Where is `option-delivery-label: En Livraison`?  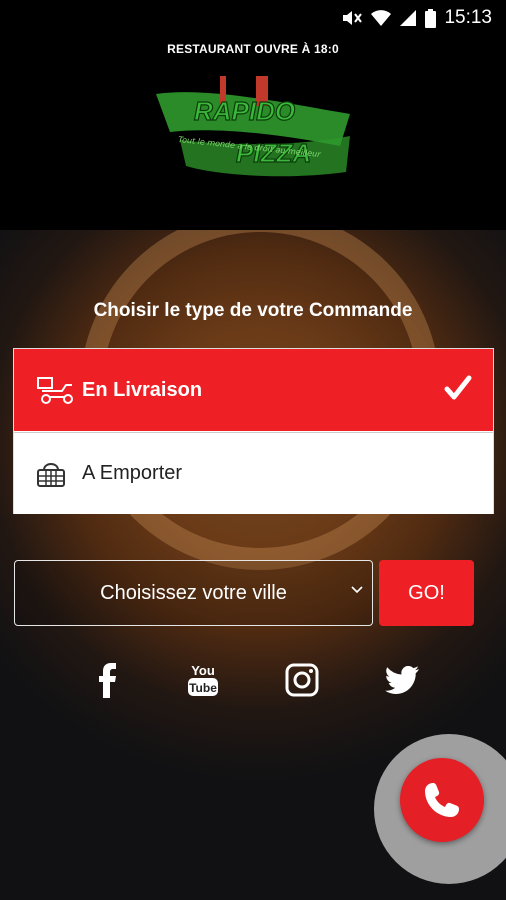 option-delivery-label: En Livraison is located at coordinates (142, 389).